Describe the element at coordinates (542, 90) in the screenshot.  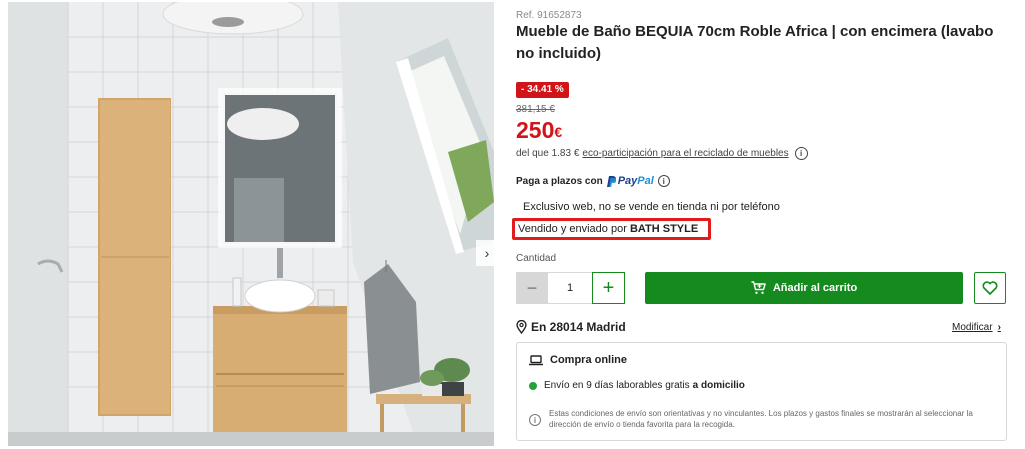
I see `discount-badge: - 34.41 %` at that location.